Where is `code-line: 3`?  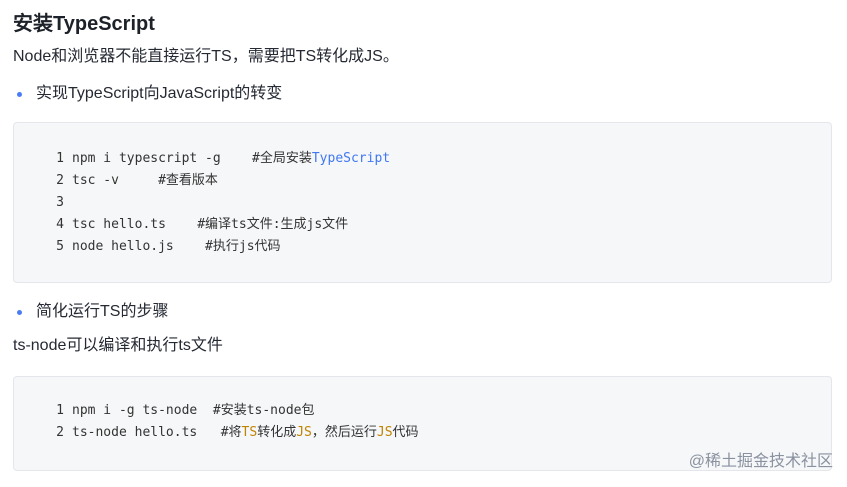 code-line: 3 is located at coordinates (61, 203).